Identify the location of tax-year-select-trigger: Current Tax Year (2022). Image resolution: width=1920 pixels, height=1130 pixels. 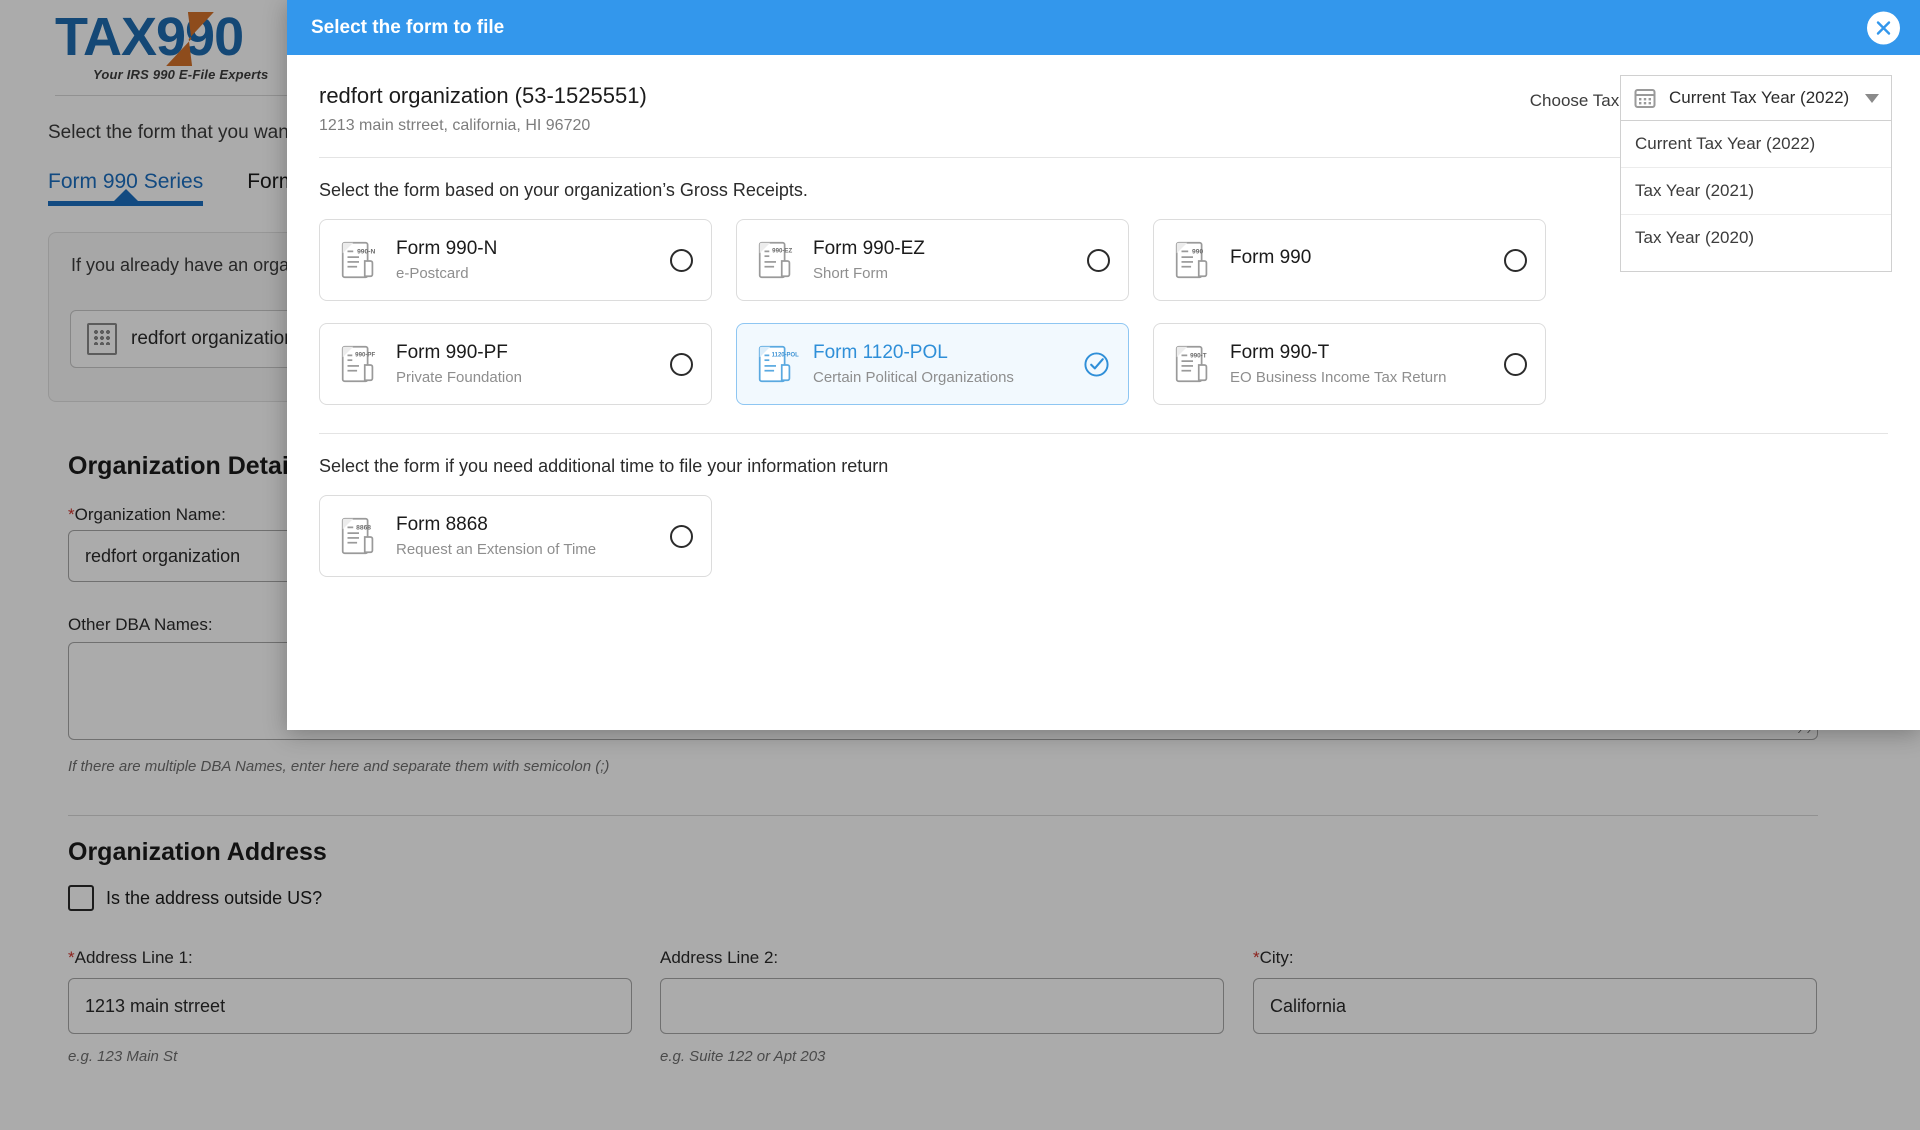
(1756, 98).